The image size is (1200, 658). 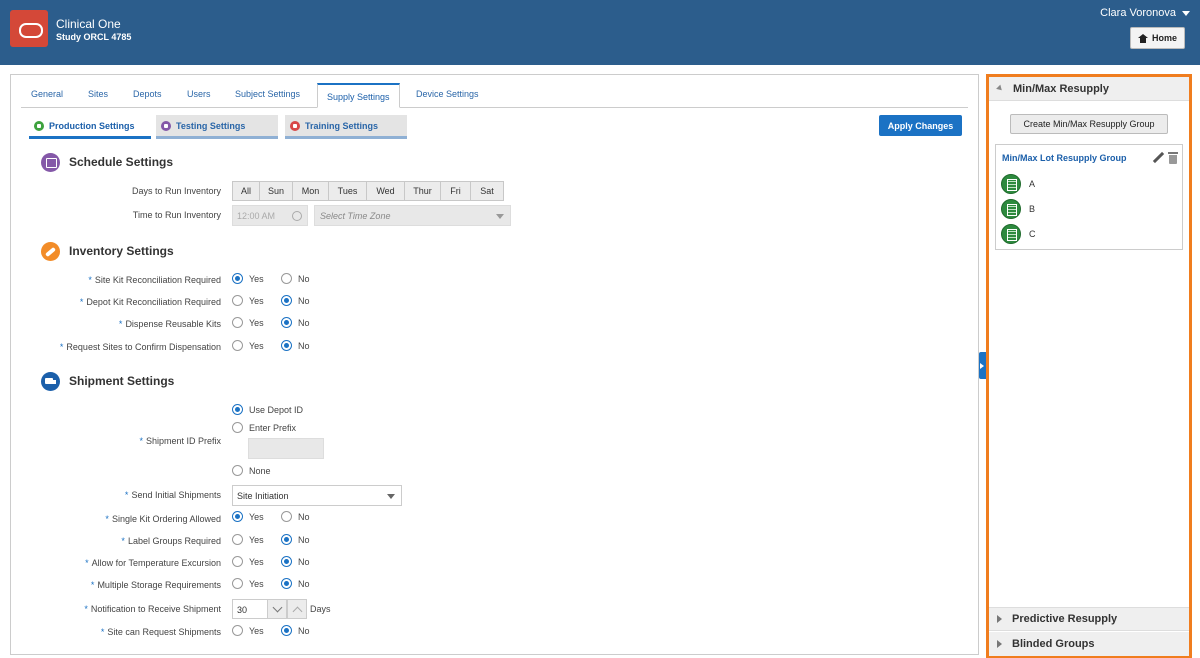 I want to click on user-menu: Clara Voronova, so click(x=1145, y=13).